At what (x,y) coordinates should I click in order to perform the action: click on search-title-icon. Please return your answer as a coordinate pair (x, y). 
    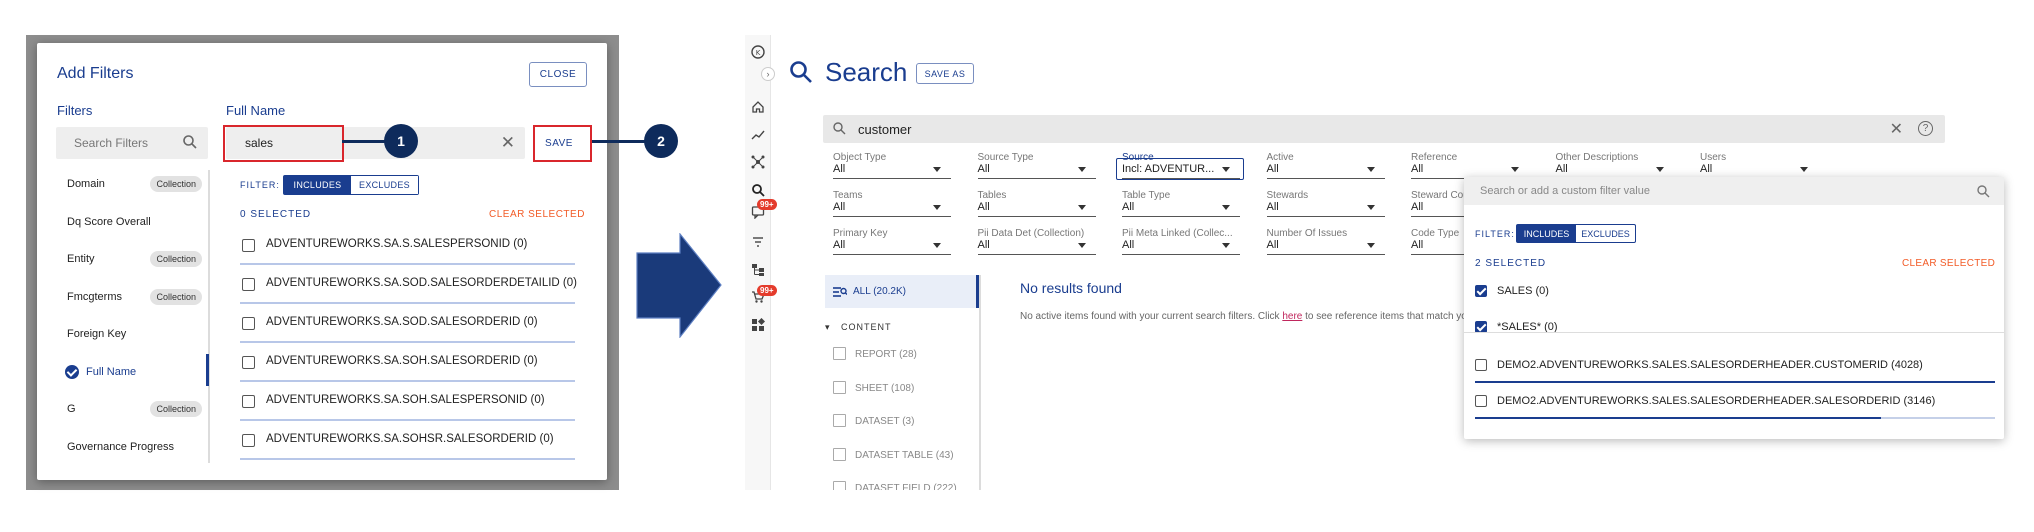
    Looking at the image, I should click on (801, 72).